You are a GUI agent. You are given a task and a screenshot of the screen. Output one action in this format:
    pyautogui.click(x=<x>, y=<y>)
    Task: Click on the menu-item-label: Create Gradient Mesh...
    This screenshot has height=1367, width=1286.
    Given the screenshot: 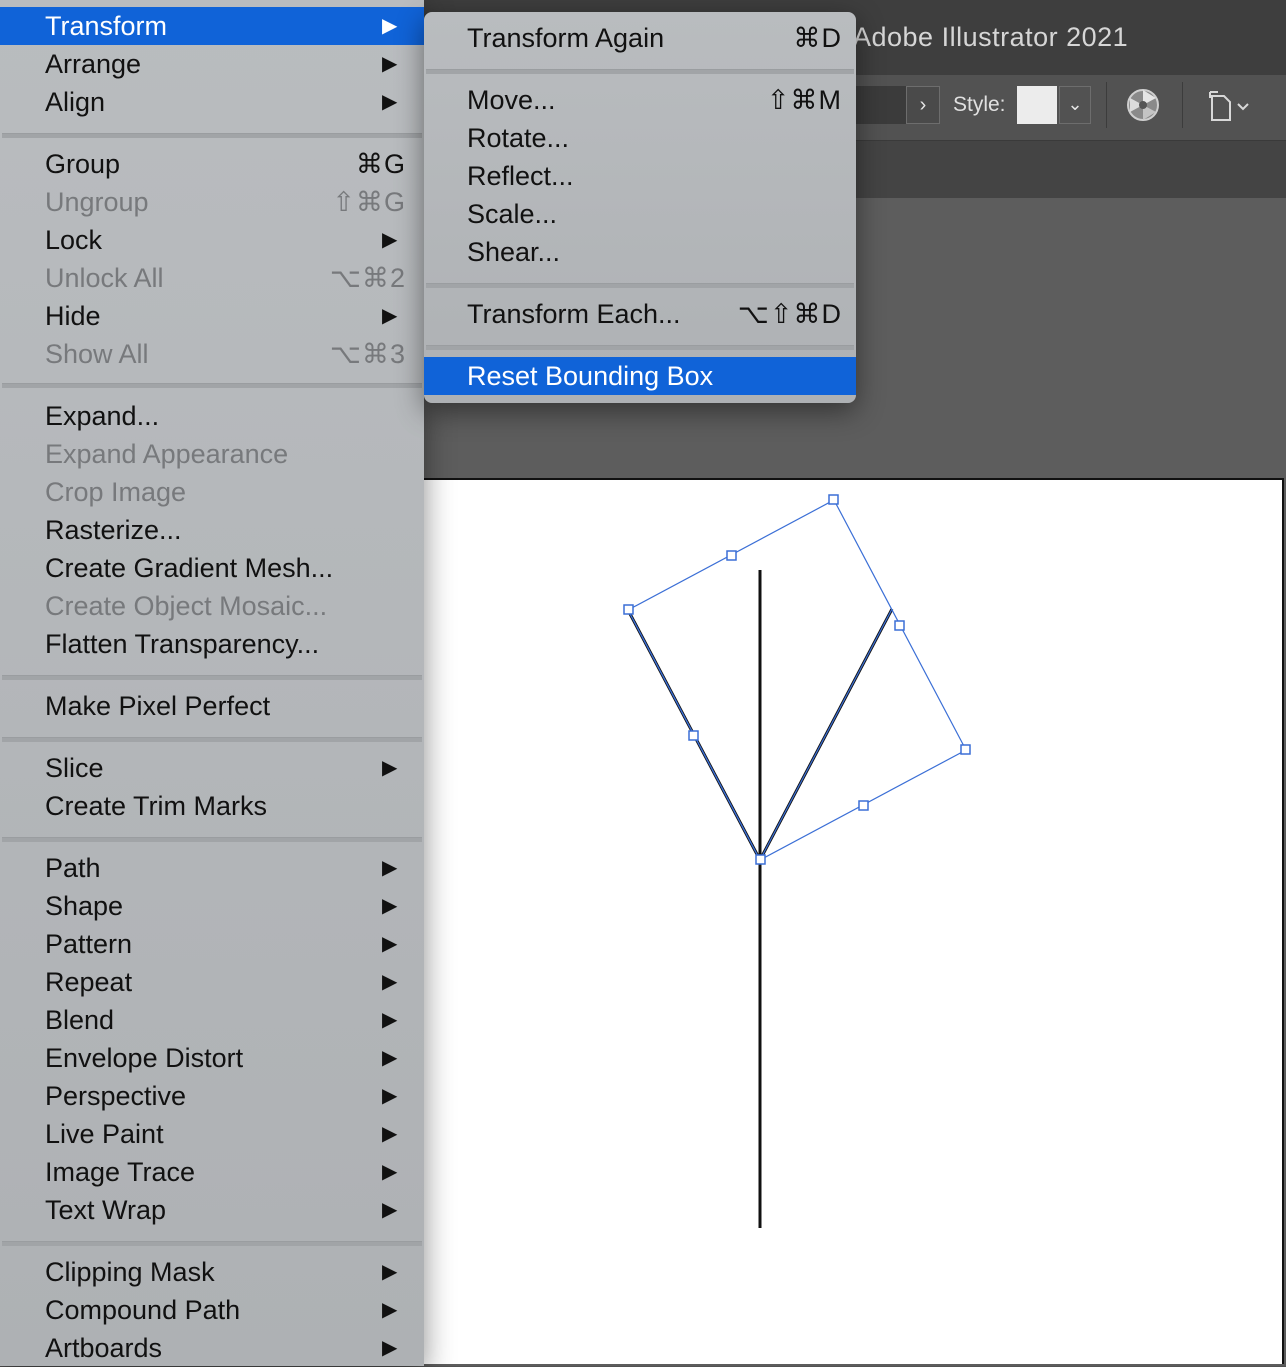 What is the action you would take?
    pyautogui.click(x=189, y=568)
    